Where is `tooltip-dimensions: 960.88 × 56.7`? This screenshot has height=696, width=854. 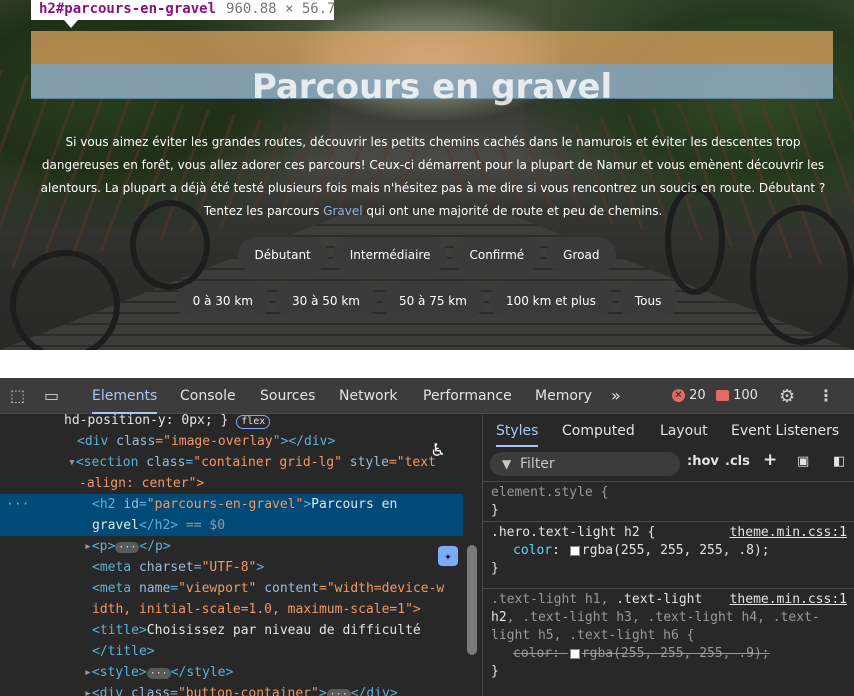 tooltip-dimensions: 960.88 × 56.7 is located at coordinates (280, 9).